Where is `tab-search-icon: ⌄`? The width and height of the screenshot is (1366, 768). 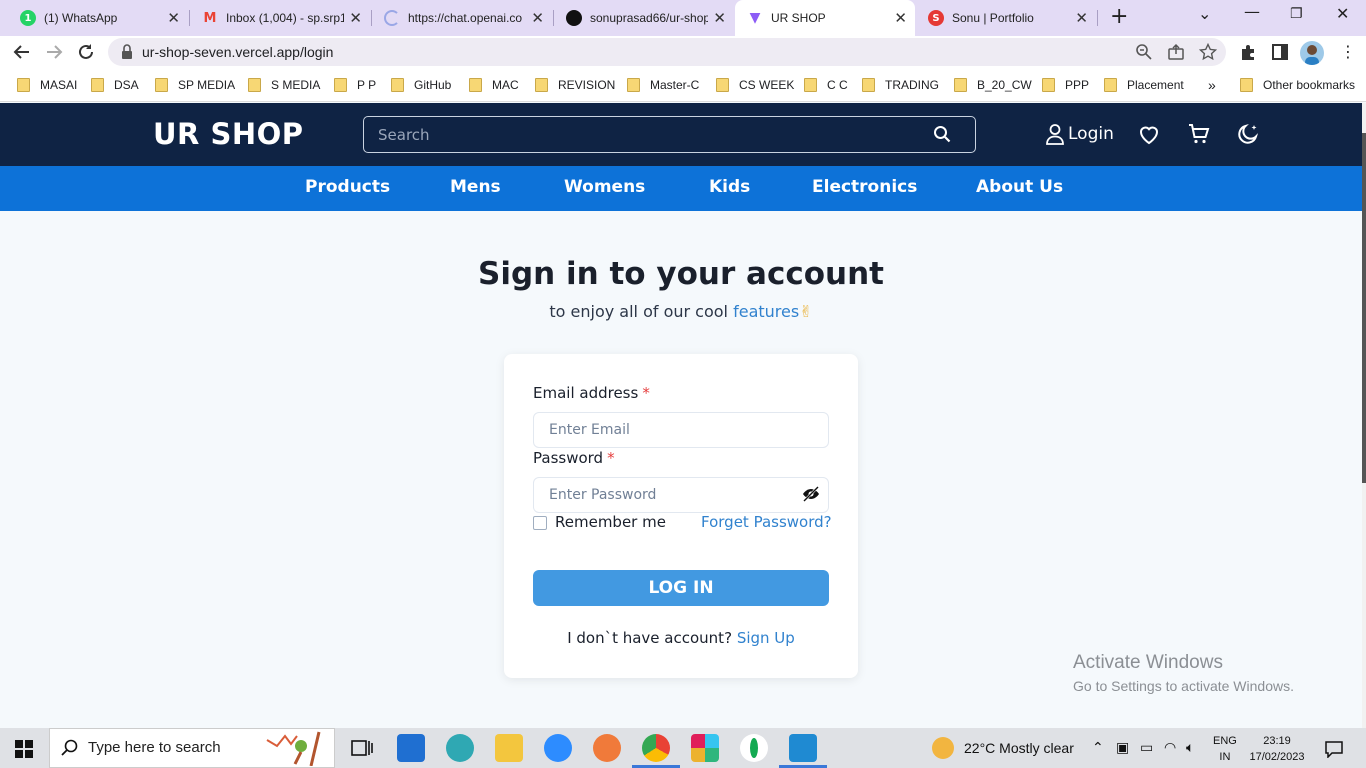
tab-search-icon: ⌄ is located at coordinates (1204, 13).